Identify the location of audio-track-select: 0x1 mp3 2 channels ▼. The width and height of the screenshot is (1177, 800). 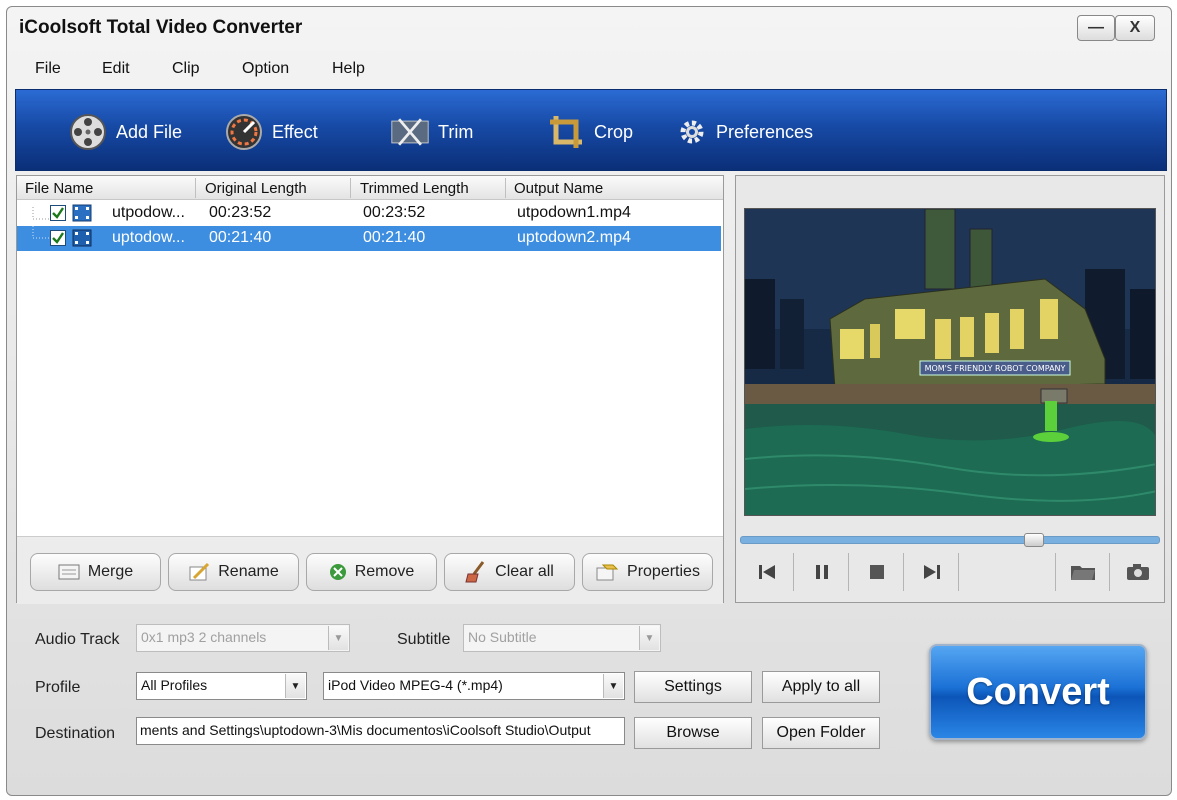
(243, 638).